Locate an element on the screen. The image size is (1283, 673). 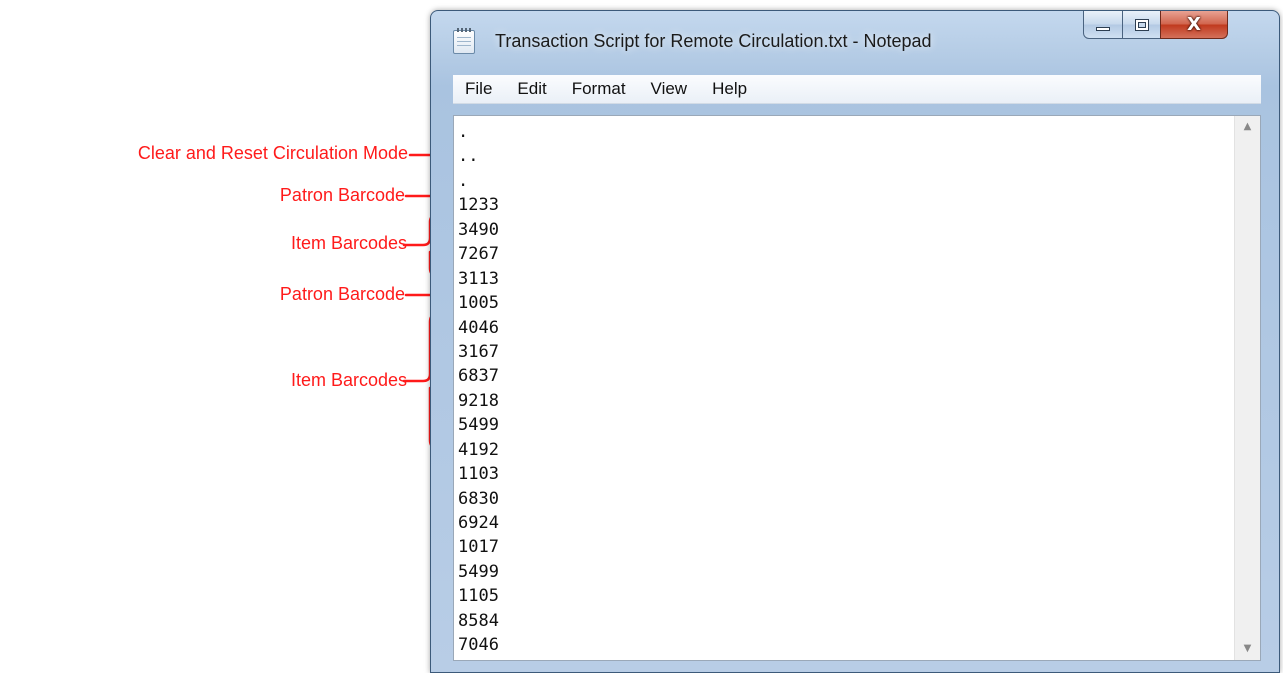
close-button: X is located at coordinates (1194, 25).